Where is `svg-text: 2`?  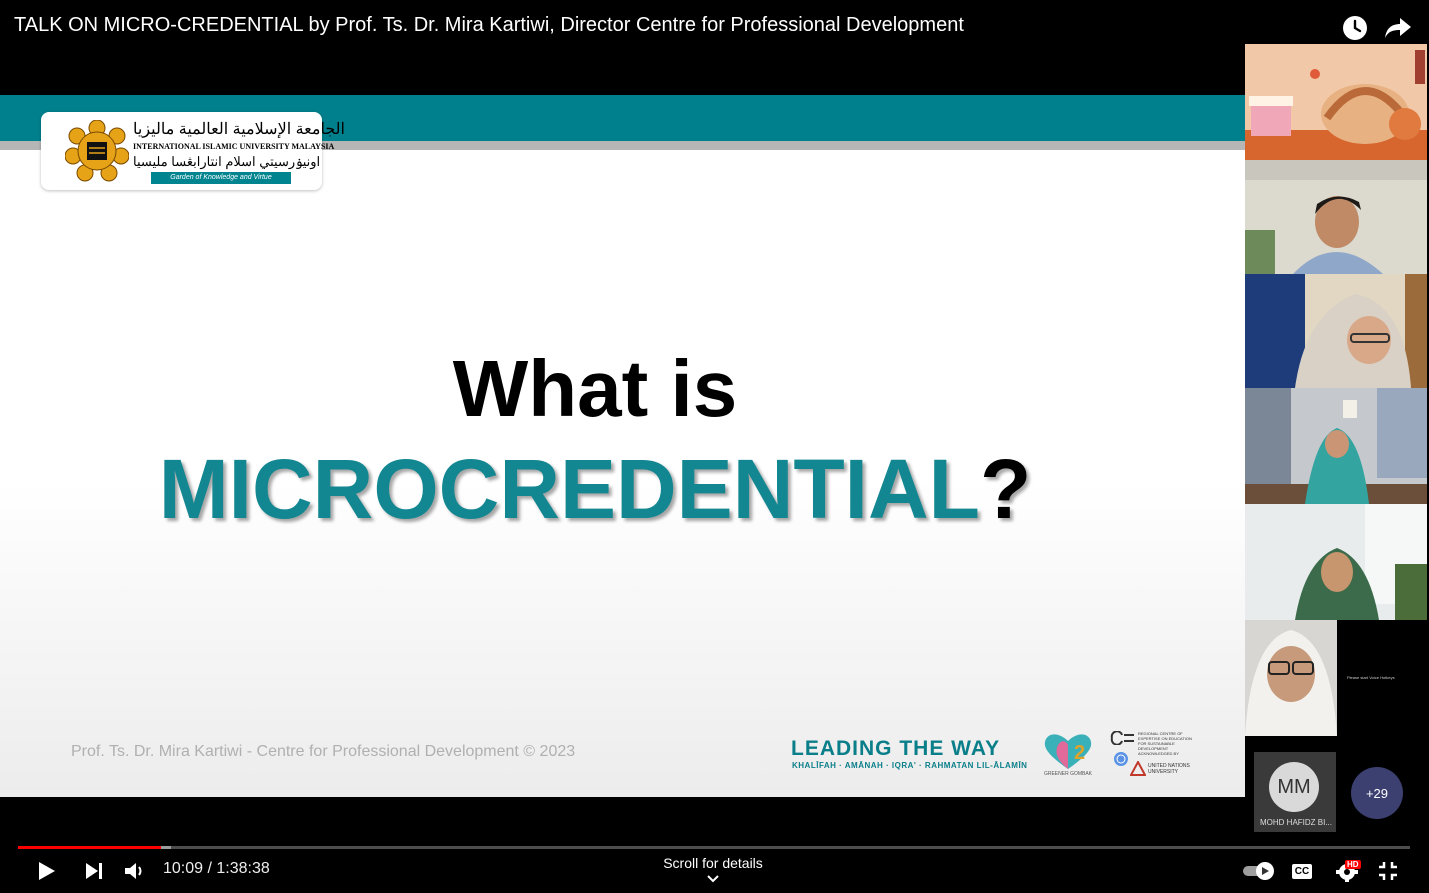 svg-text: 2 is located at coordinates (1079, 753).